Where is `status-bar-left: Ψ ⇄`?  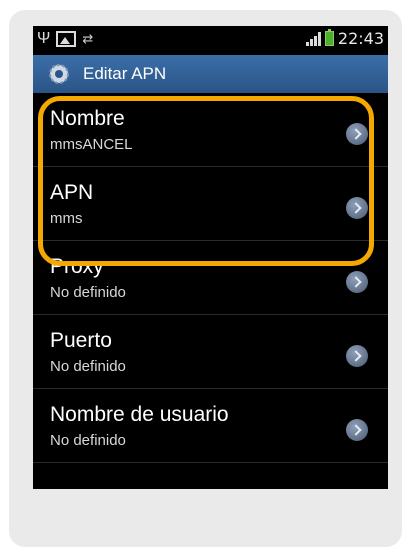
status-bar-left: Ψ ⇄ is located at coordinates (65, 39).